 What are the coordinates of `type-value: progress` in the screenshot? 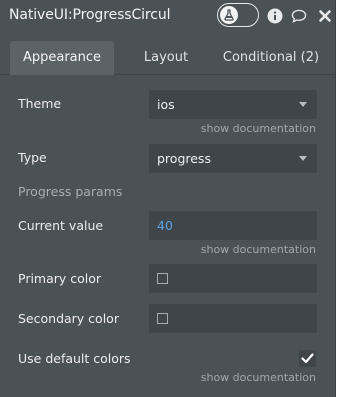 It's located at (184, 158).